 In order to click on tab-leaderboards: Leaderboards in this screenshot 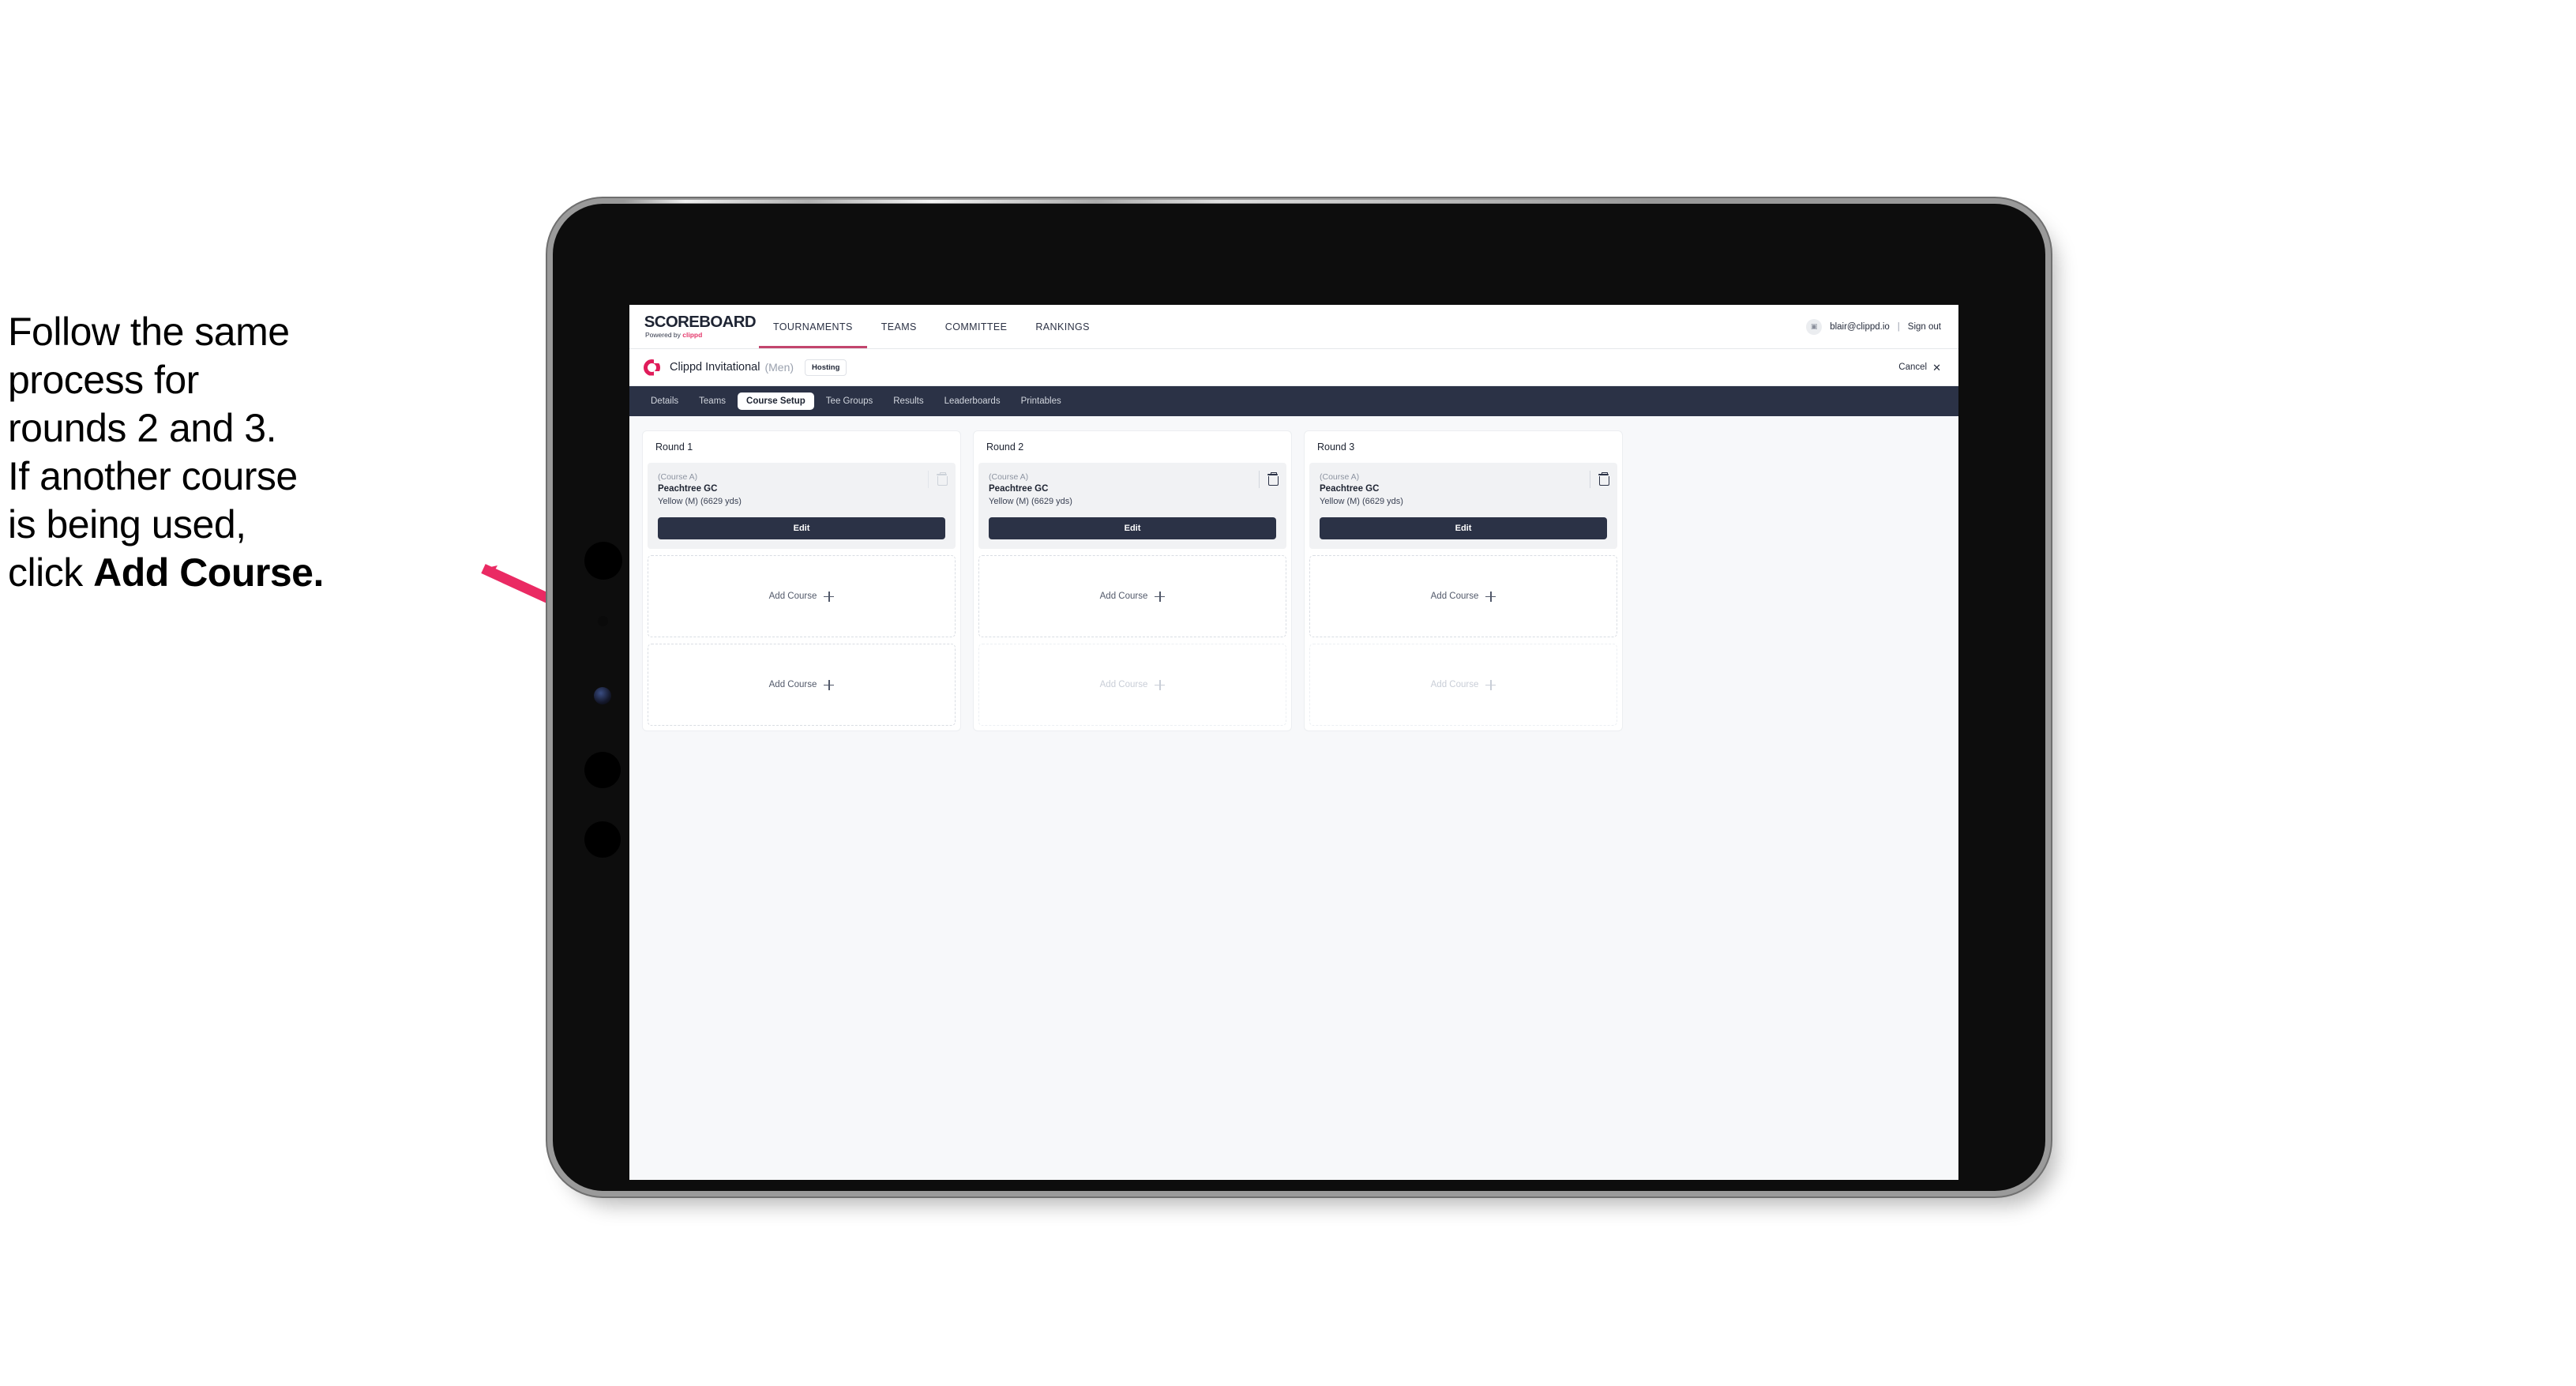, I will do `click(972, 401)`.